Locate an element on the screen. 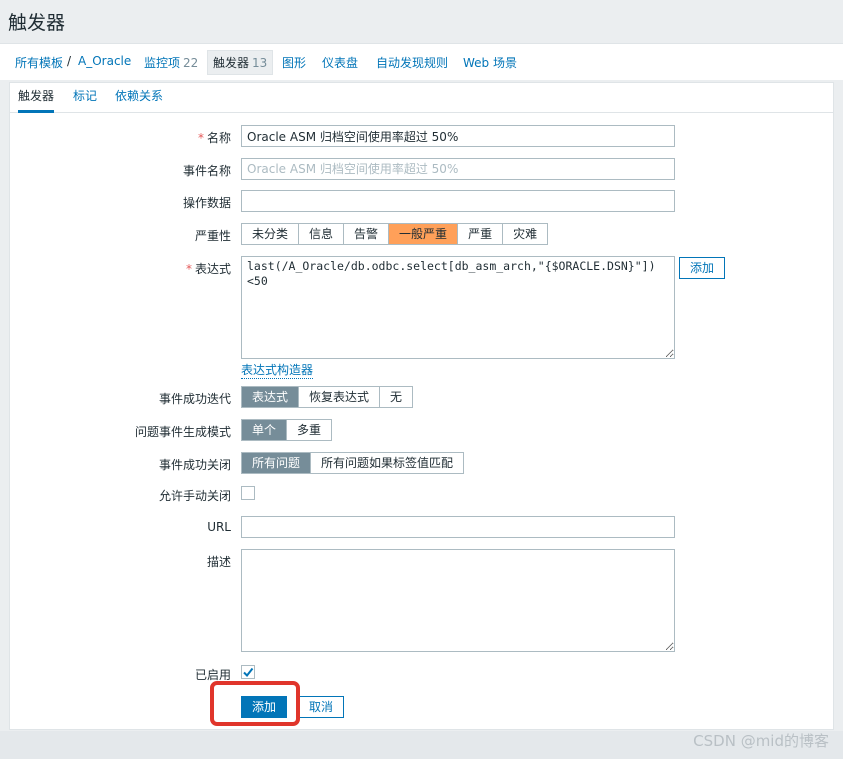  cancel-button: 取消 is located at coordinates (321, 707).